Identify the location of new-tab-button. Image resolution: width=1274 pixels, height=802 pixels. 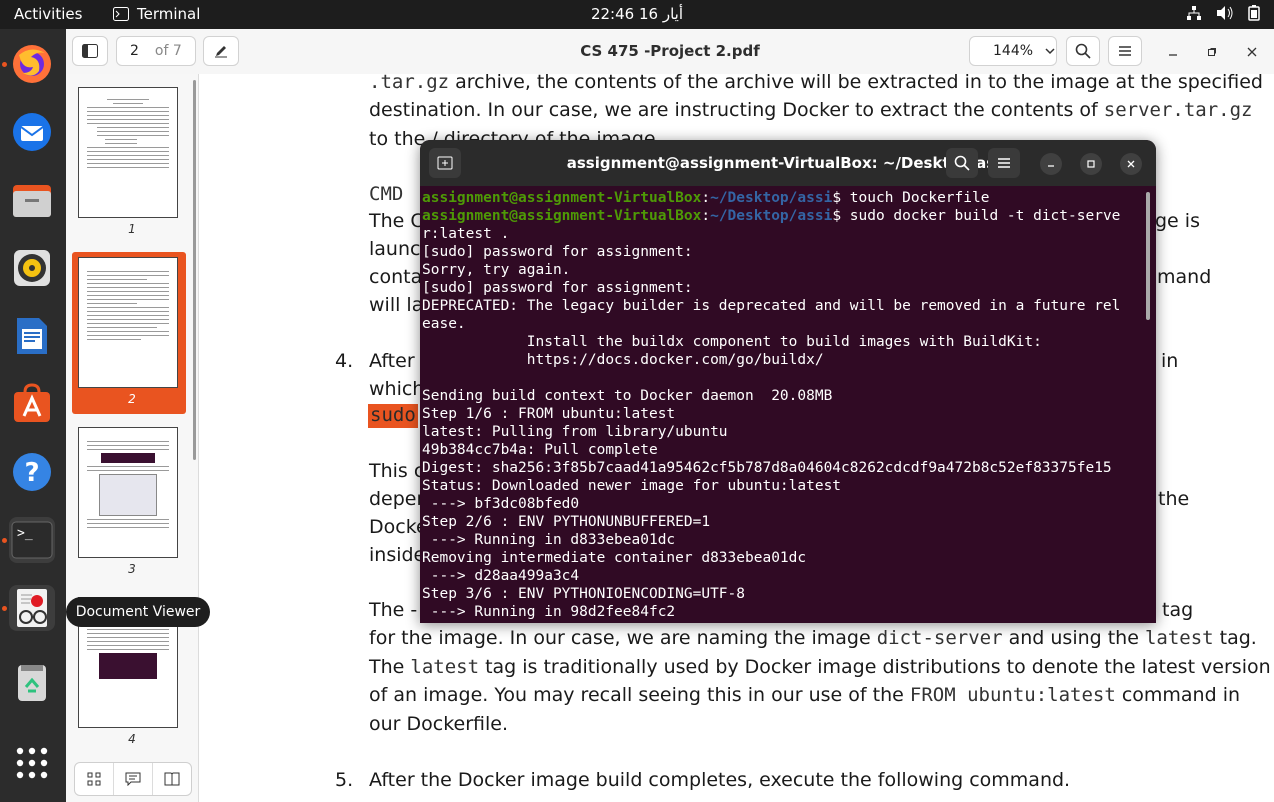
(445, 163).